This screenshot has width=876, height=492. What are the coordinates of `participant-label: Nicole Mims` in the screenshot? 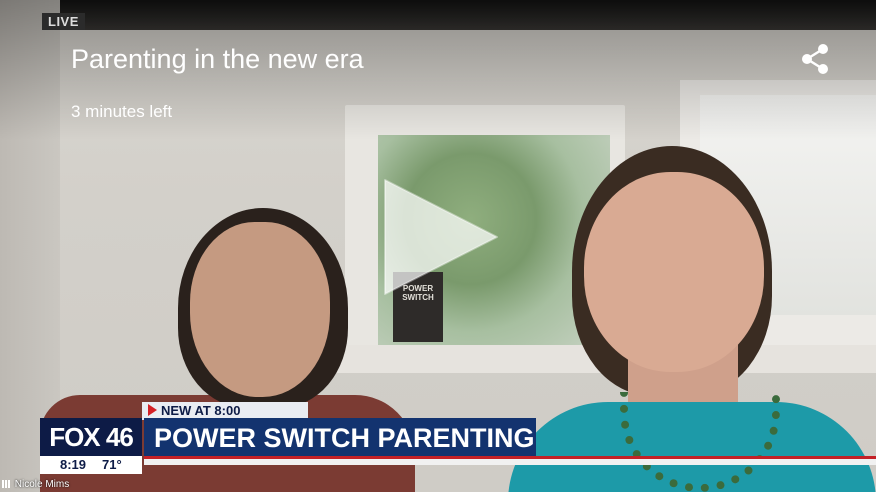 It's located at (35, 484).